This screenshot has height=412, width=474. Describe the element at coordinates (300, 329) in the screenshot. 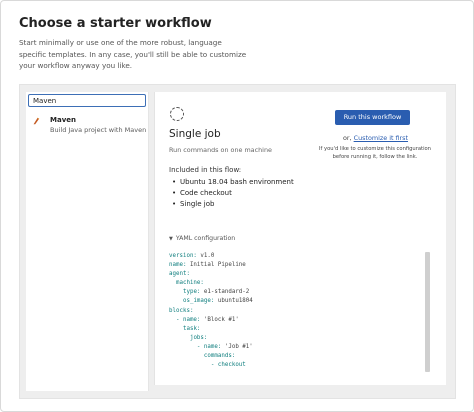

I see `yaml-line: task:` at that location.